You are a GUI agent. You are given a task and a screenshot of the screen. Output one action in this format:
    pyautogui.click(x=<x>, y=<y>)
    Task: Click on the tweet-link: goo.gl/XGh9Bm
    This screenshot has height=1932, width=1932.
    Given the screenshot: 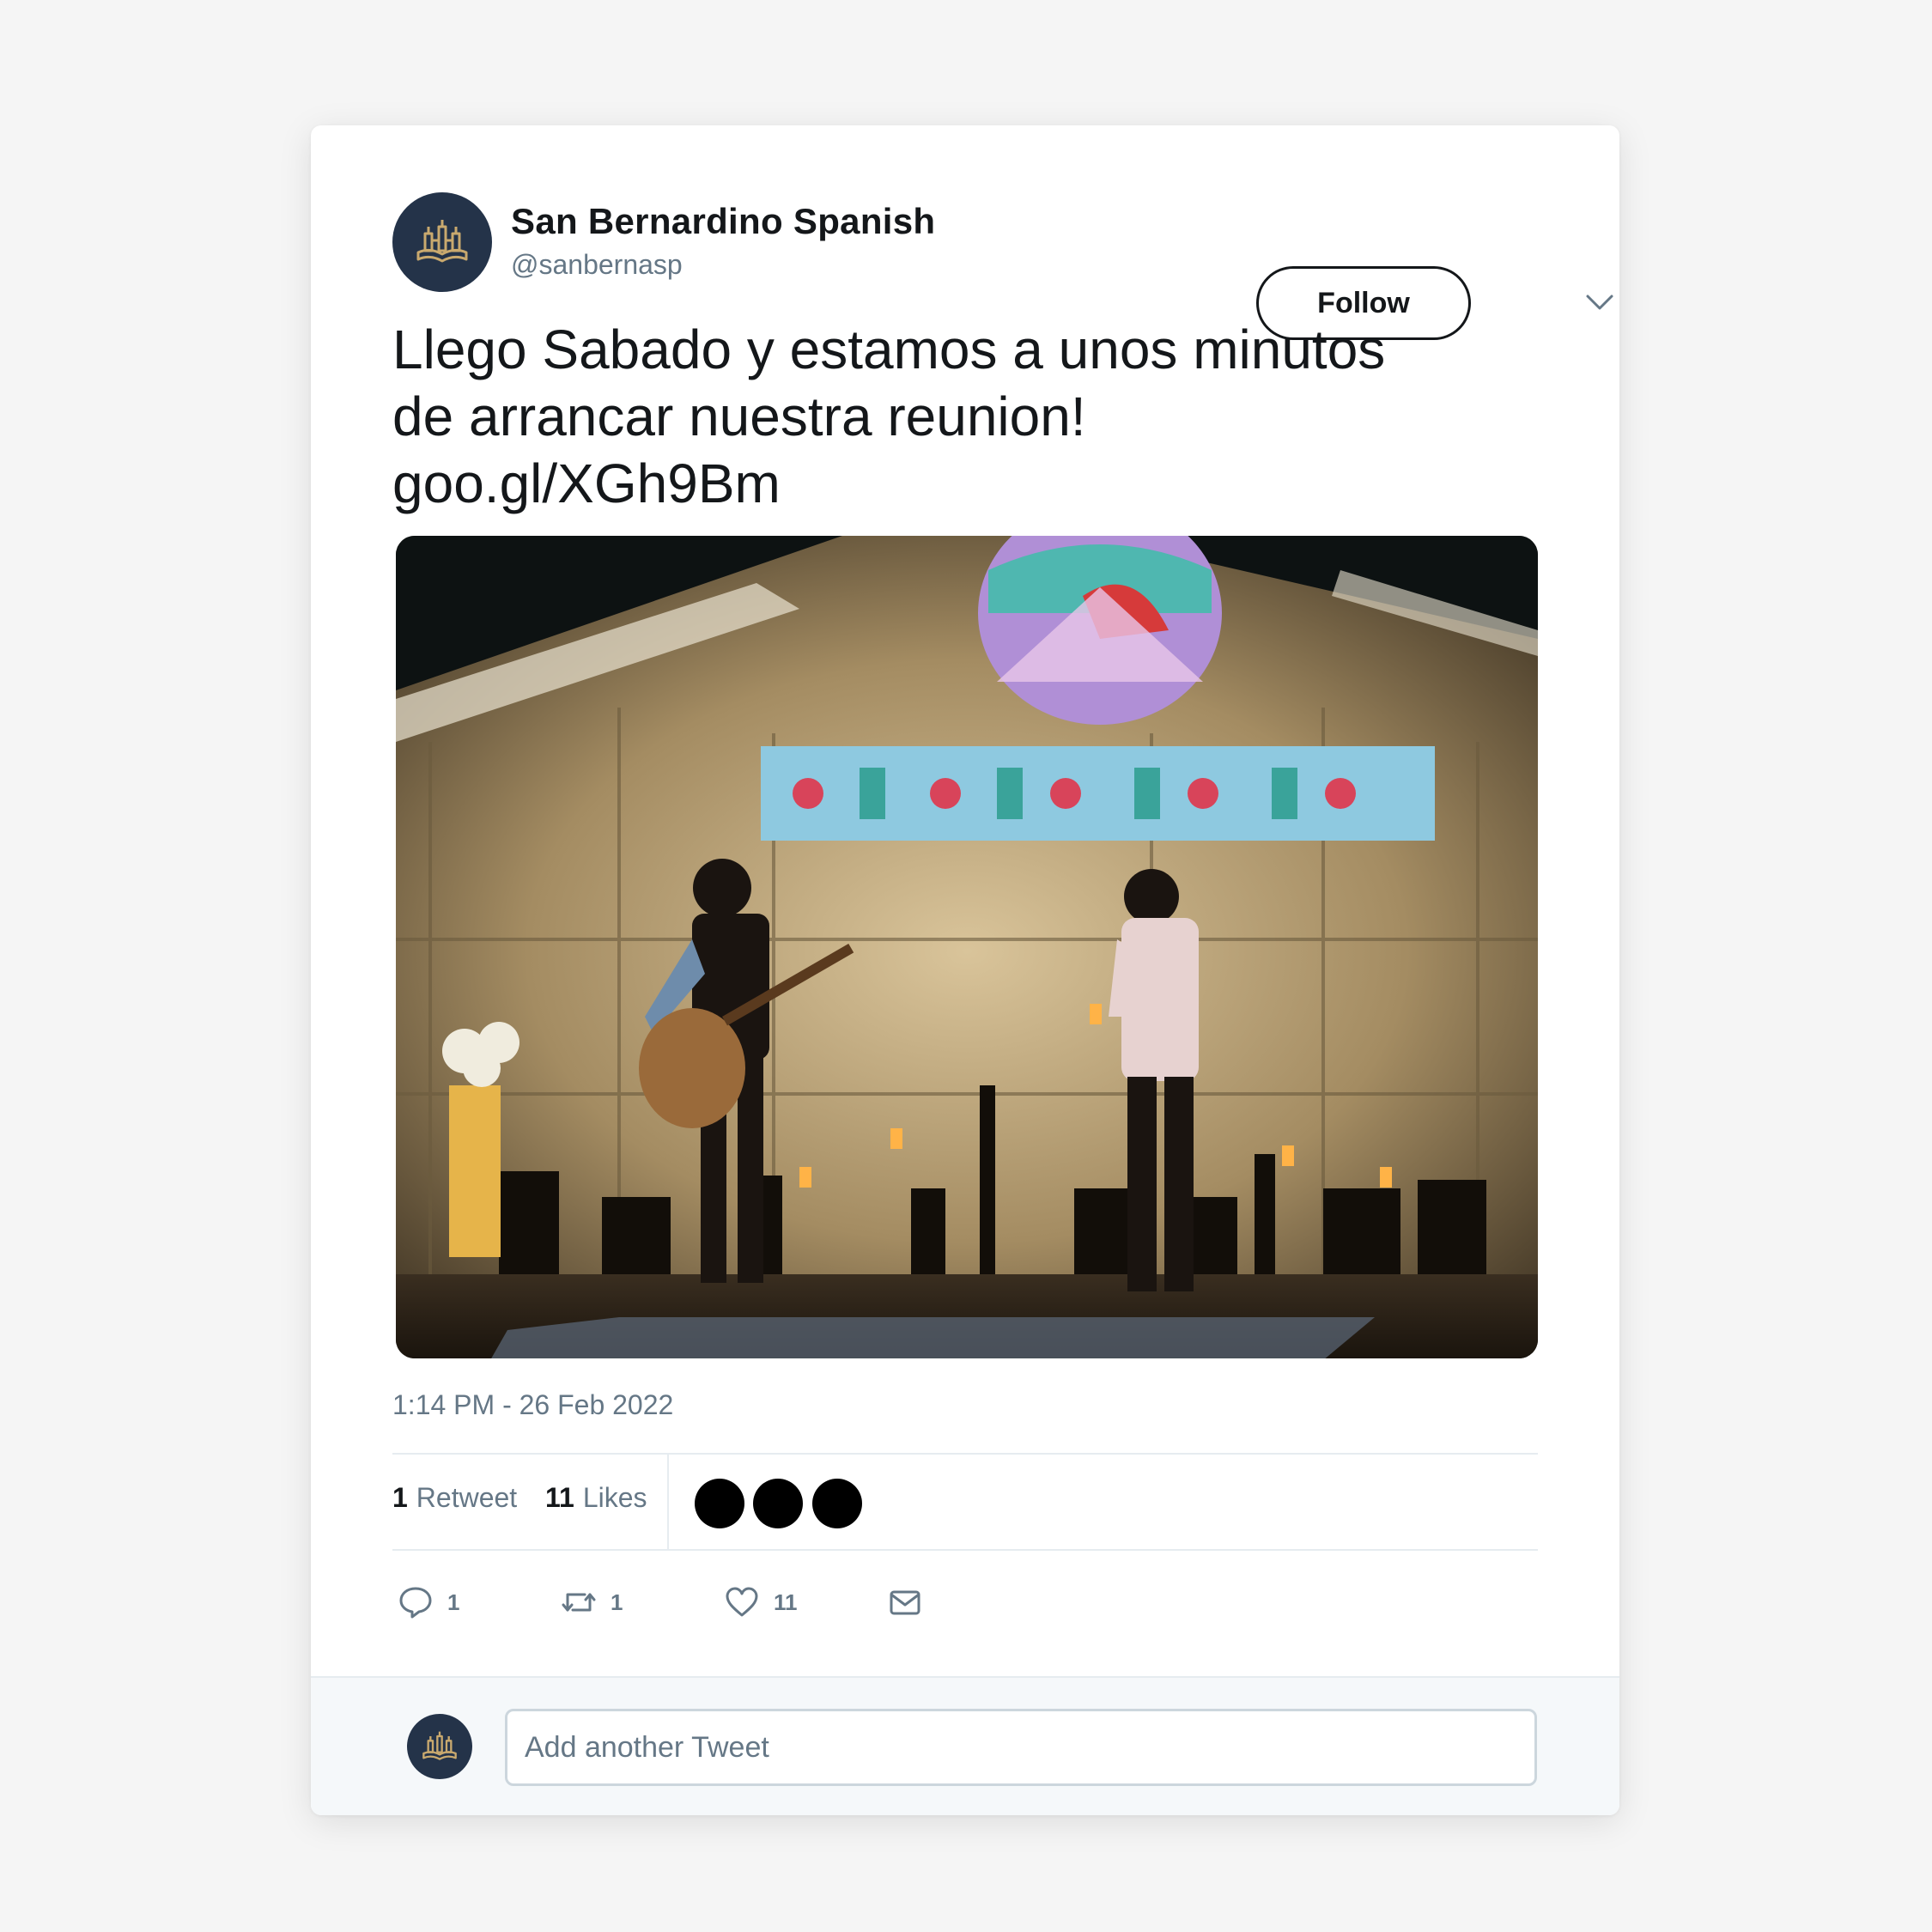 What is the action you would take?
    pyautogui.click(x=968, y=483)
    